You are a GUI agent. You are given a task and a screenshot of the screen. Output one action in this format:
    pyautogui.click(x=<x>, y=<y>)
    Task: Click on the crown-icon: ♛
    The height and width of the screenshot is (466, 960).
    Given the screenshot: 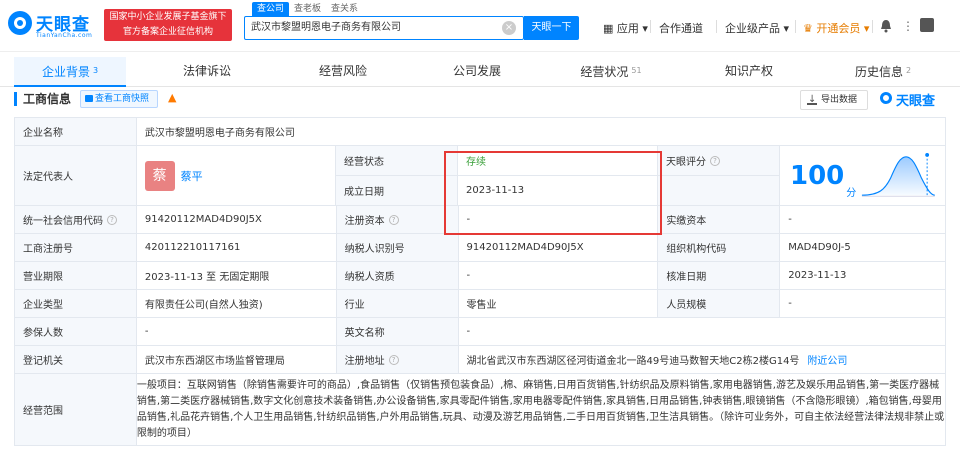 What is the action you would take?
    pyautogui.click(x=808, y=28)
    